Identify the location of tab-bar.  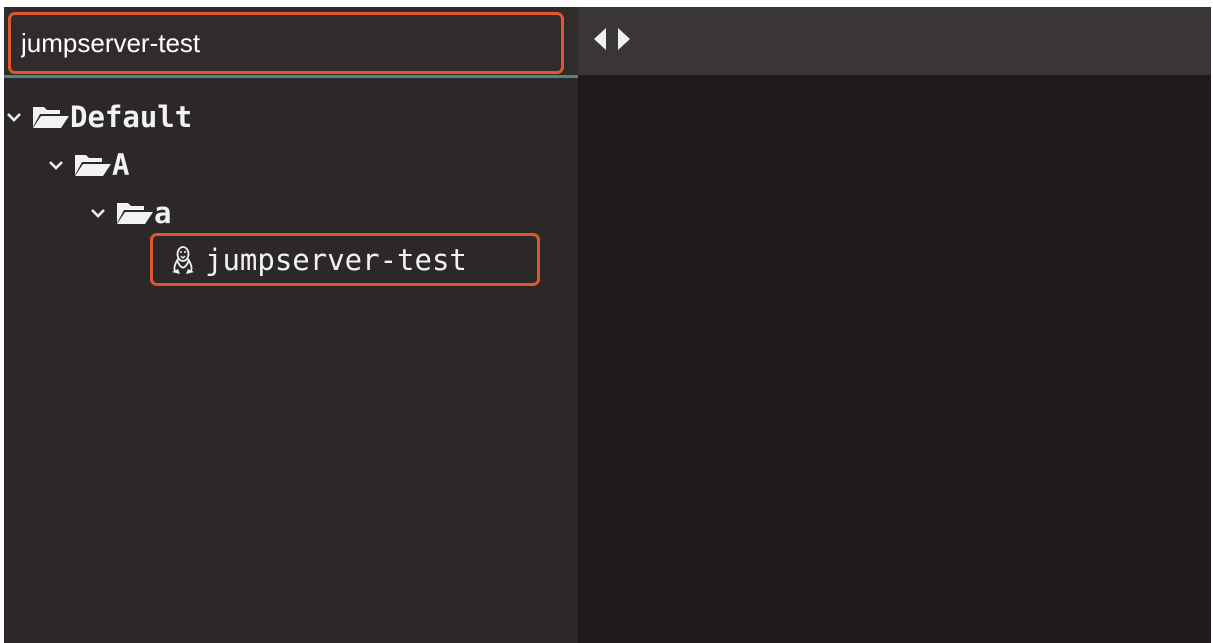
(894, 41).